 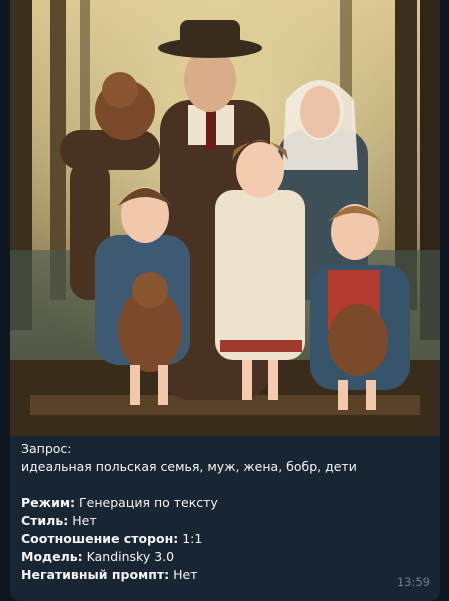 I want to click on field-negative-prompt: Негативный промпт: Нет, so click(x=225, y=575).